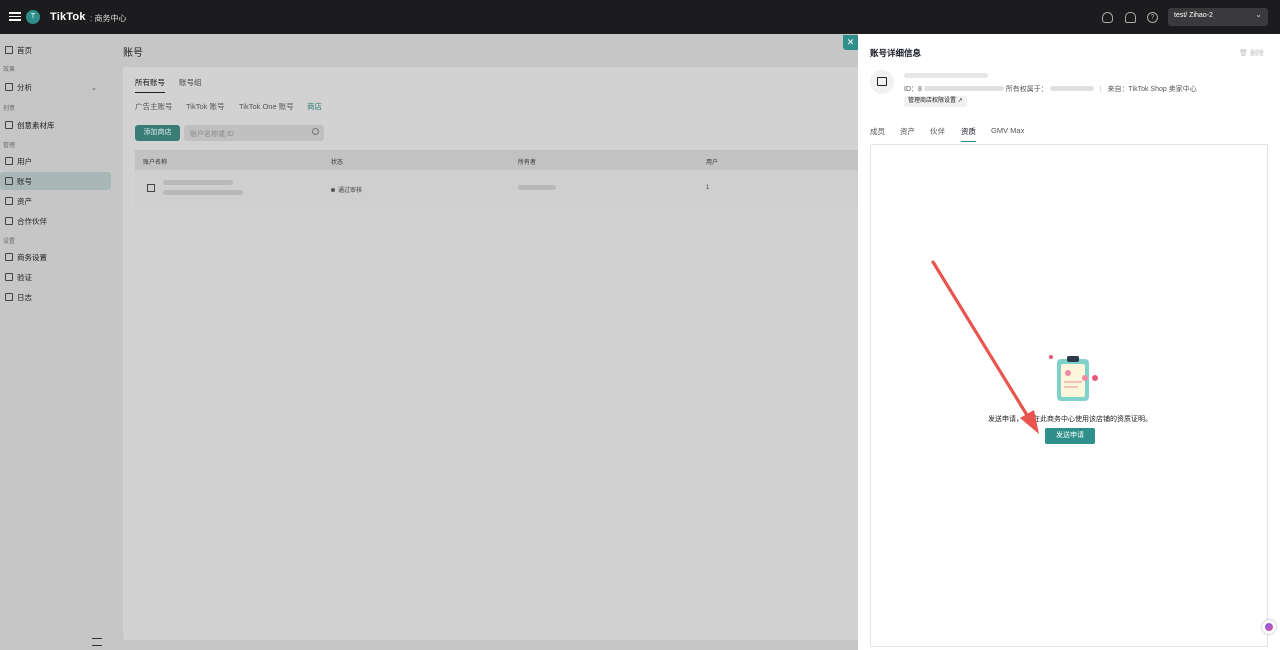  What do you see at coordinates (24, 87) in the screenshot?
I see `sidebar-item-label: 分析` at bounding box center [24, 87].